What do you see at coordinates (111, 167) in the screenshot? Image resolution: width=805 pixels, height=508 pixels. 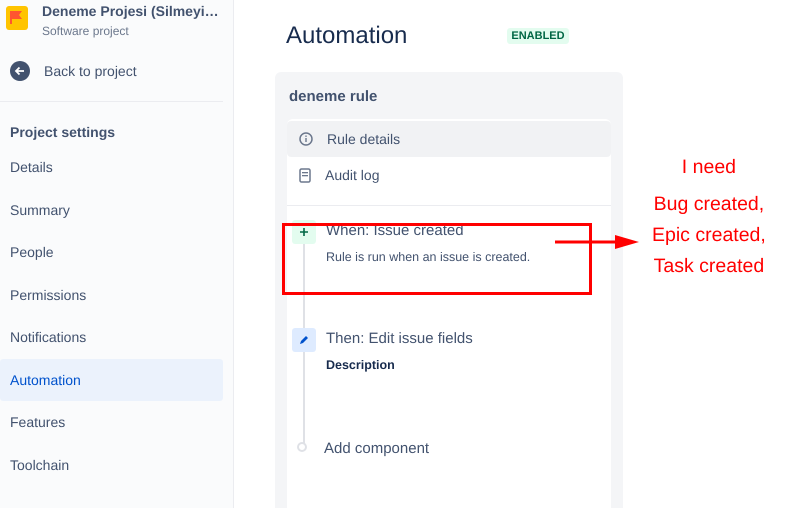 I see `sidebar-item: Details` at bounding box center [111, 167].